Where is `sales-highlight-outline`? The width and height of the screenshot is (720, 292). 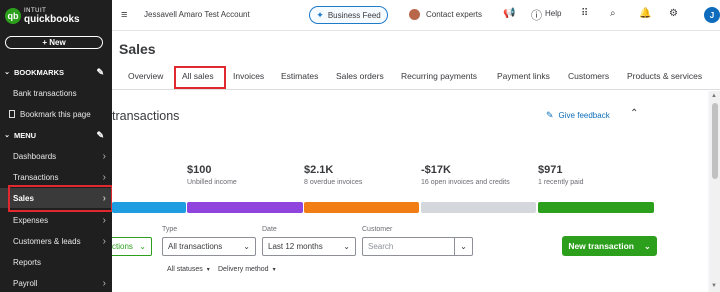 sales-highlight-outline is located at coordinates (60, 198).